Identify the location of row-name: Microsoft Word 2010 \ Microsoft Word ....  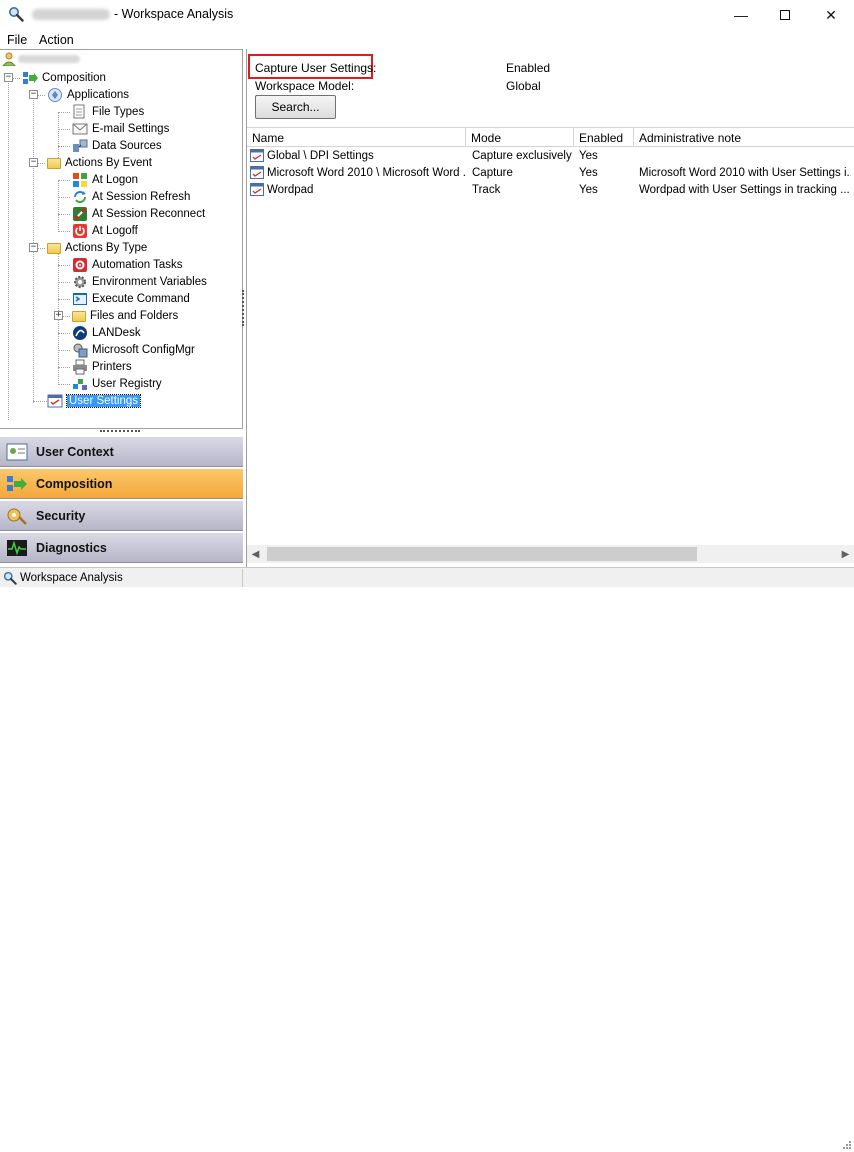
(366, 172).